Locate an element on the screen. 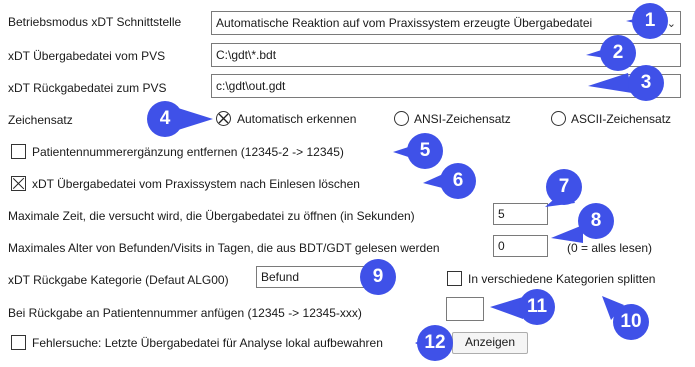  callout-badge-2: 2 is located at coordinates (618, 53).